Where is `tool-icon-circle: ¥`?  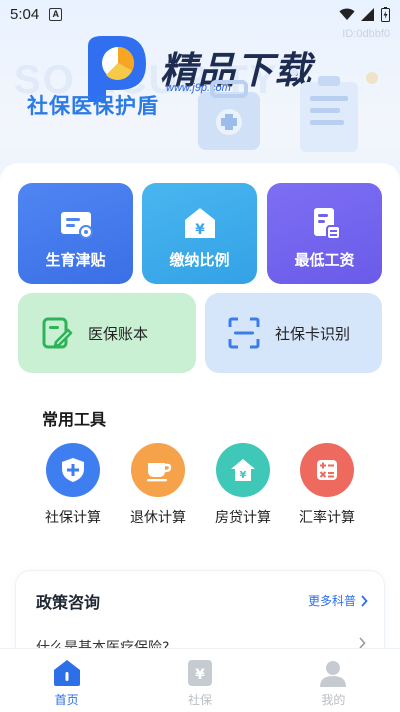 tool-icon-circle: ¥ is located at coordinates (243, 470).